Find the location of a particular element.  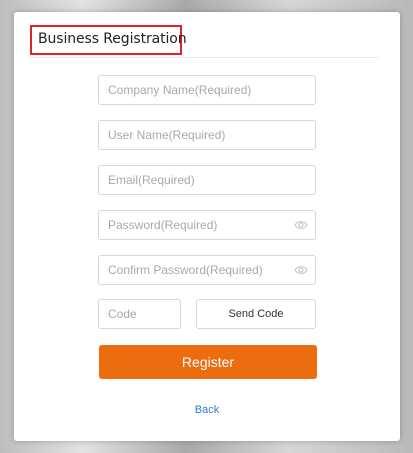

send-code-button: Send Code is located at coordinates (256, 314).